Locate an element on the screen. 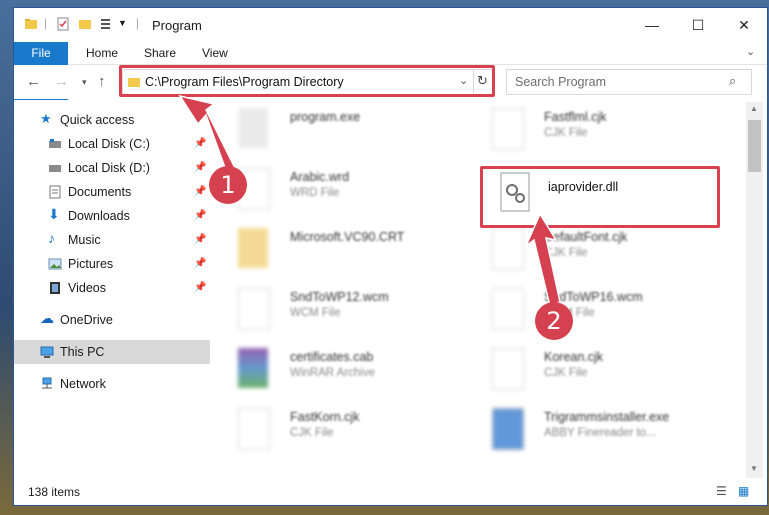 Image resolution: width=769 pixels, height=515 pixels. file-item: SndToWP16.wcm WCM File is located at coordinates (603, 311).